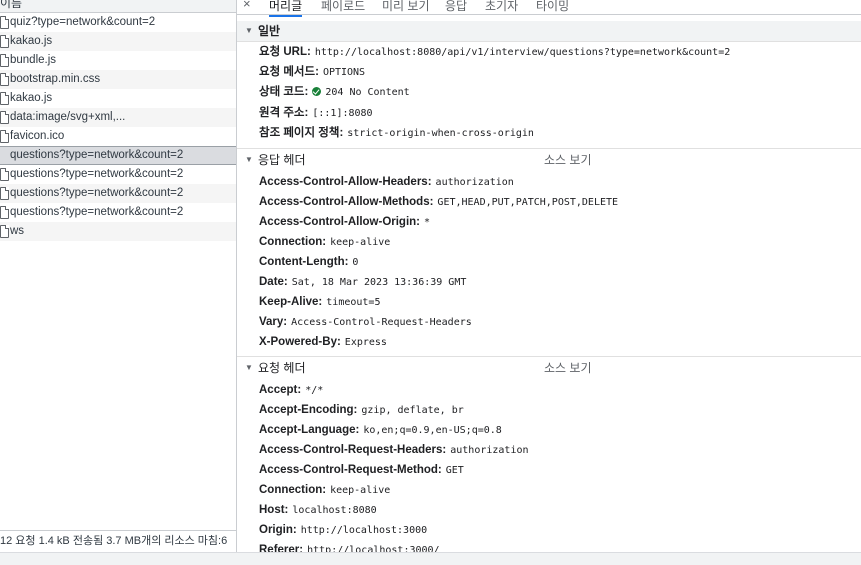 The width and height of the screenshot is (861, 565). Describe the element at coordinates (549, 31) in the screenshot. I see `general-section-header: ▼ 일반` at that location.